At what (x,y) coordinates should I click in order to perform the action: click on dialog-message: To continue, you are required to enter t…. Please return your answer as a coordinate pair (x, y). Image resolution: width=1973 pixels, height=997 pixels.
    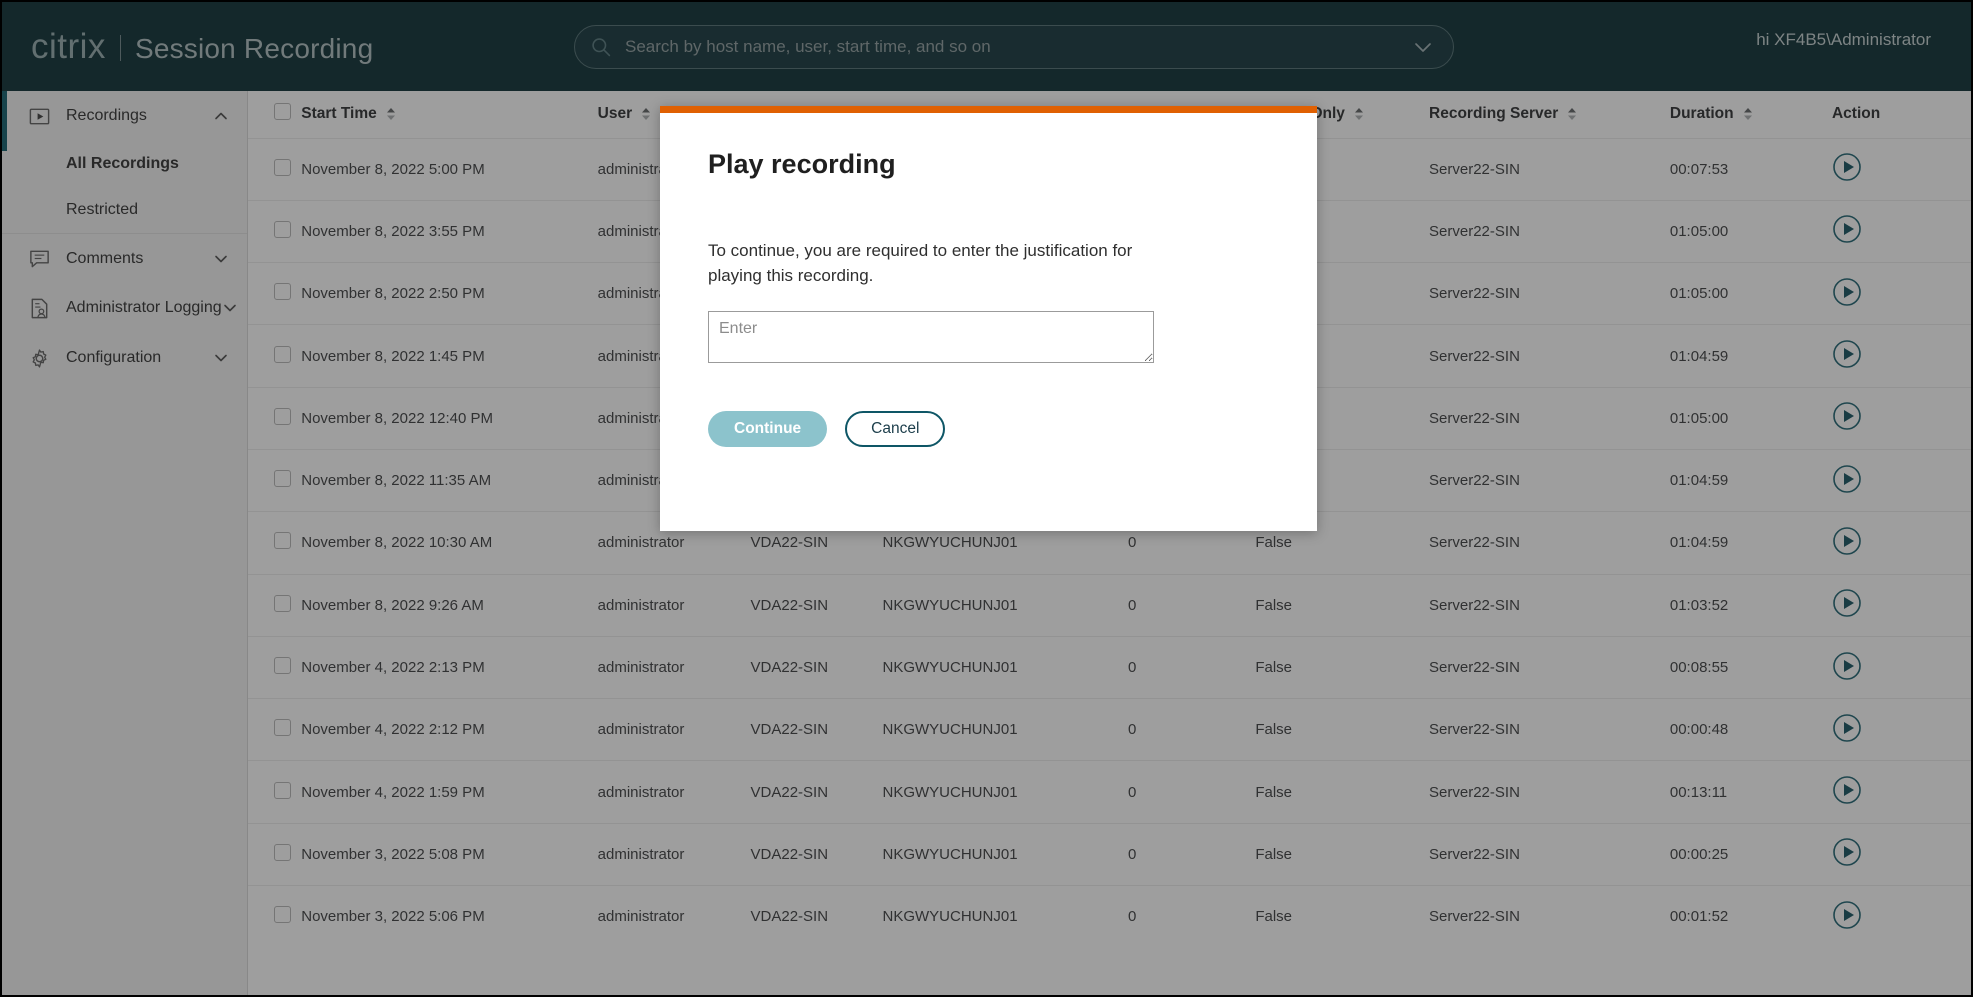
    Looking at the image, I should click on (920, 263).